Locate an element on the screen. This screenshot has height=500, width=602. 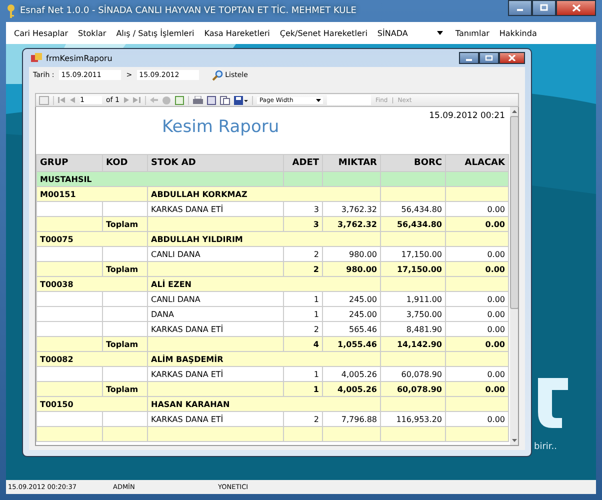
column-header: MIKTAR is located at coordinates (351, 163).